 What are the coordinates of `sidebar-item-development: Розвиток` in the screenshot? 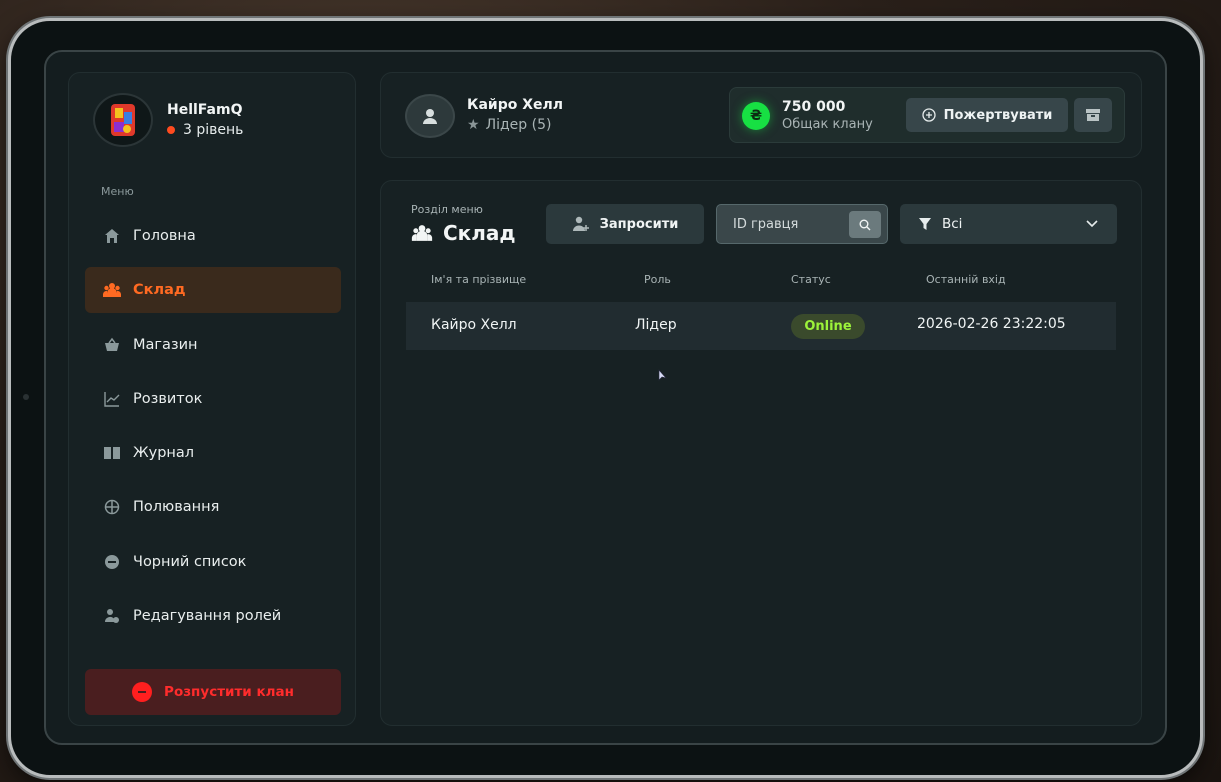 It's located at (213, 399).